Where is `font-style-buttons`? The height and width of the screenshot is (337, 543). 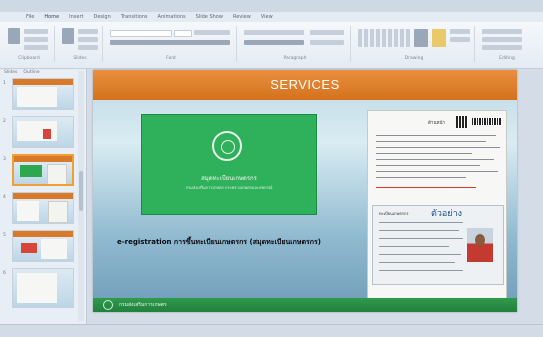
font-style-buttons is located at coordinates (170, 42).